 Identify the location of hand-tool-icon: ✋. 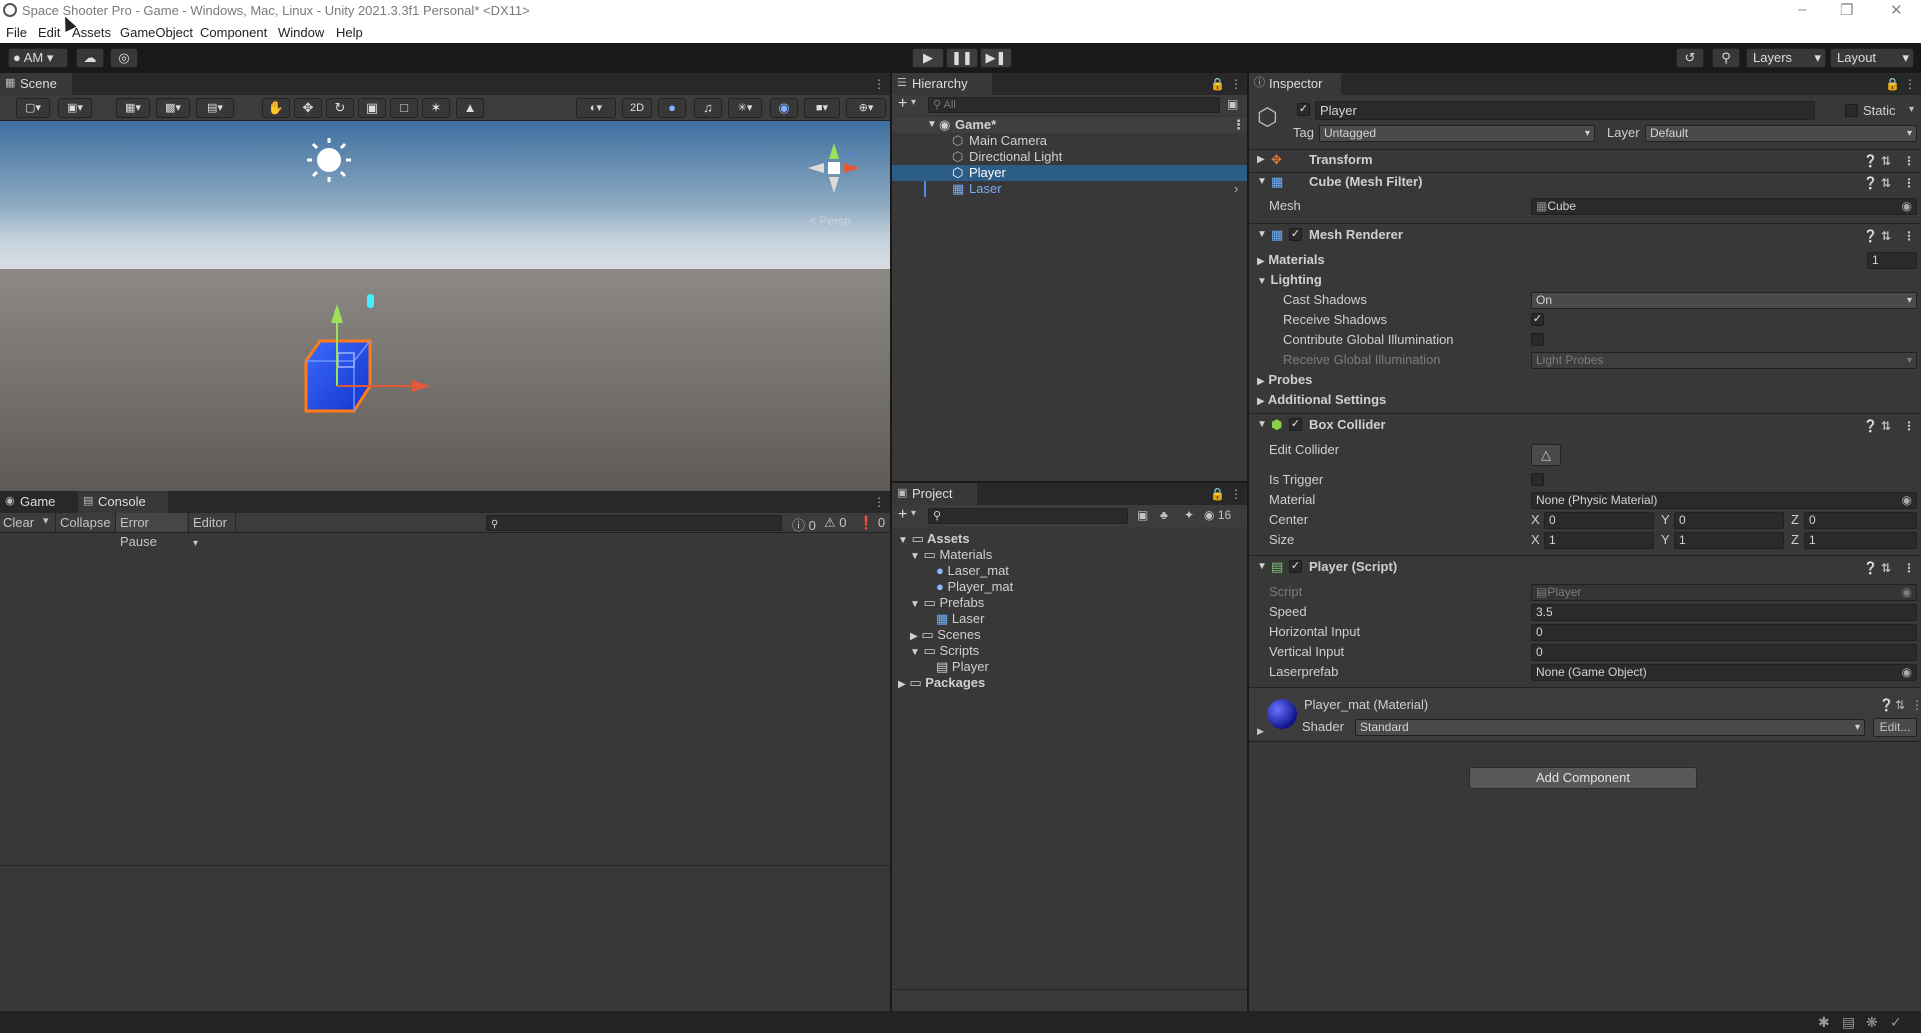
(276, 108).